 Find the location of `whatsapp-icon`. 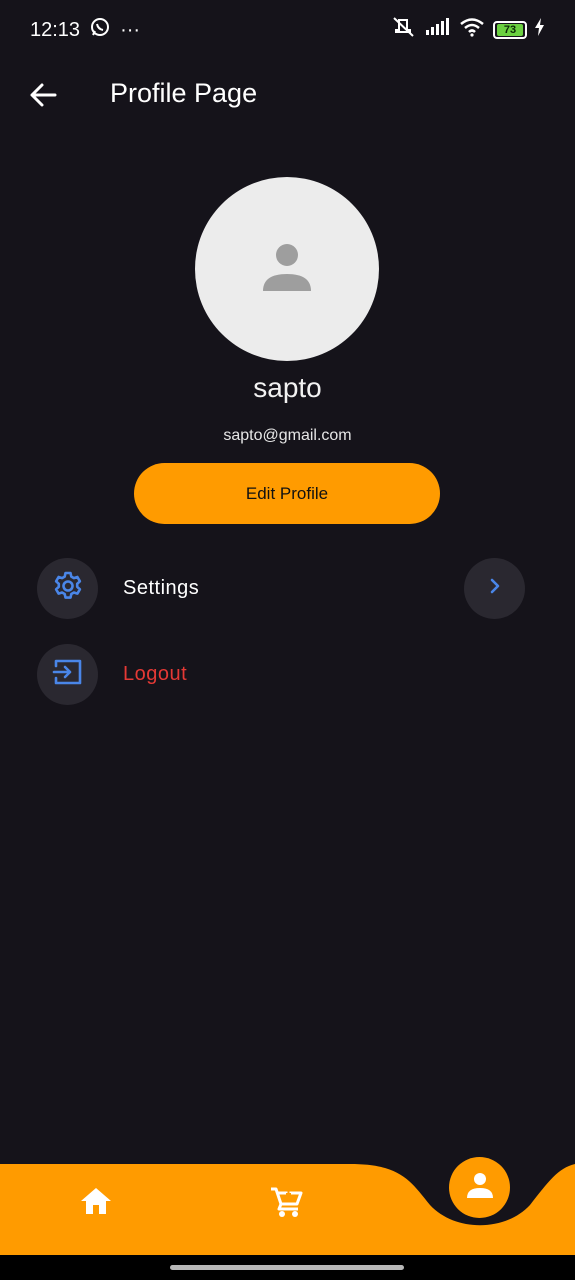

whatsapp-icon is located at coordinates (100, 30).